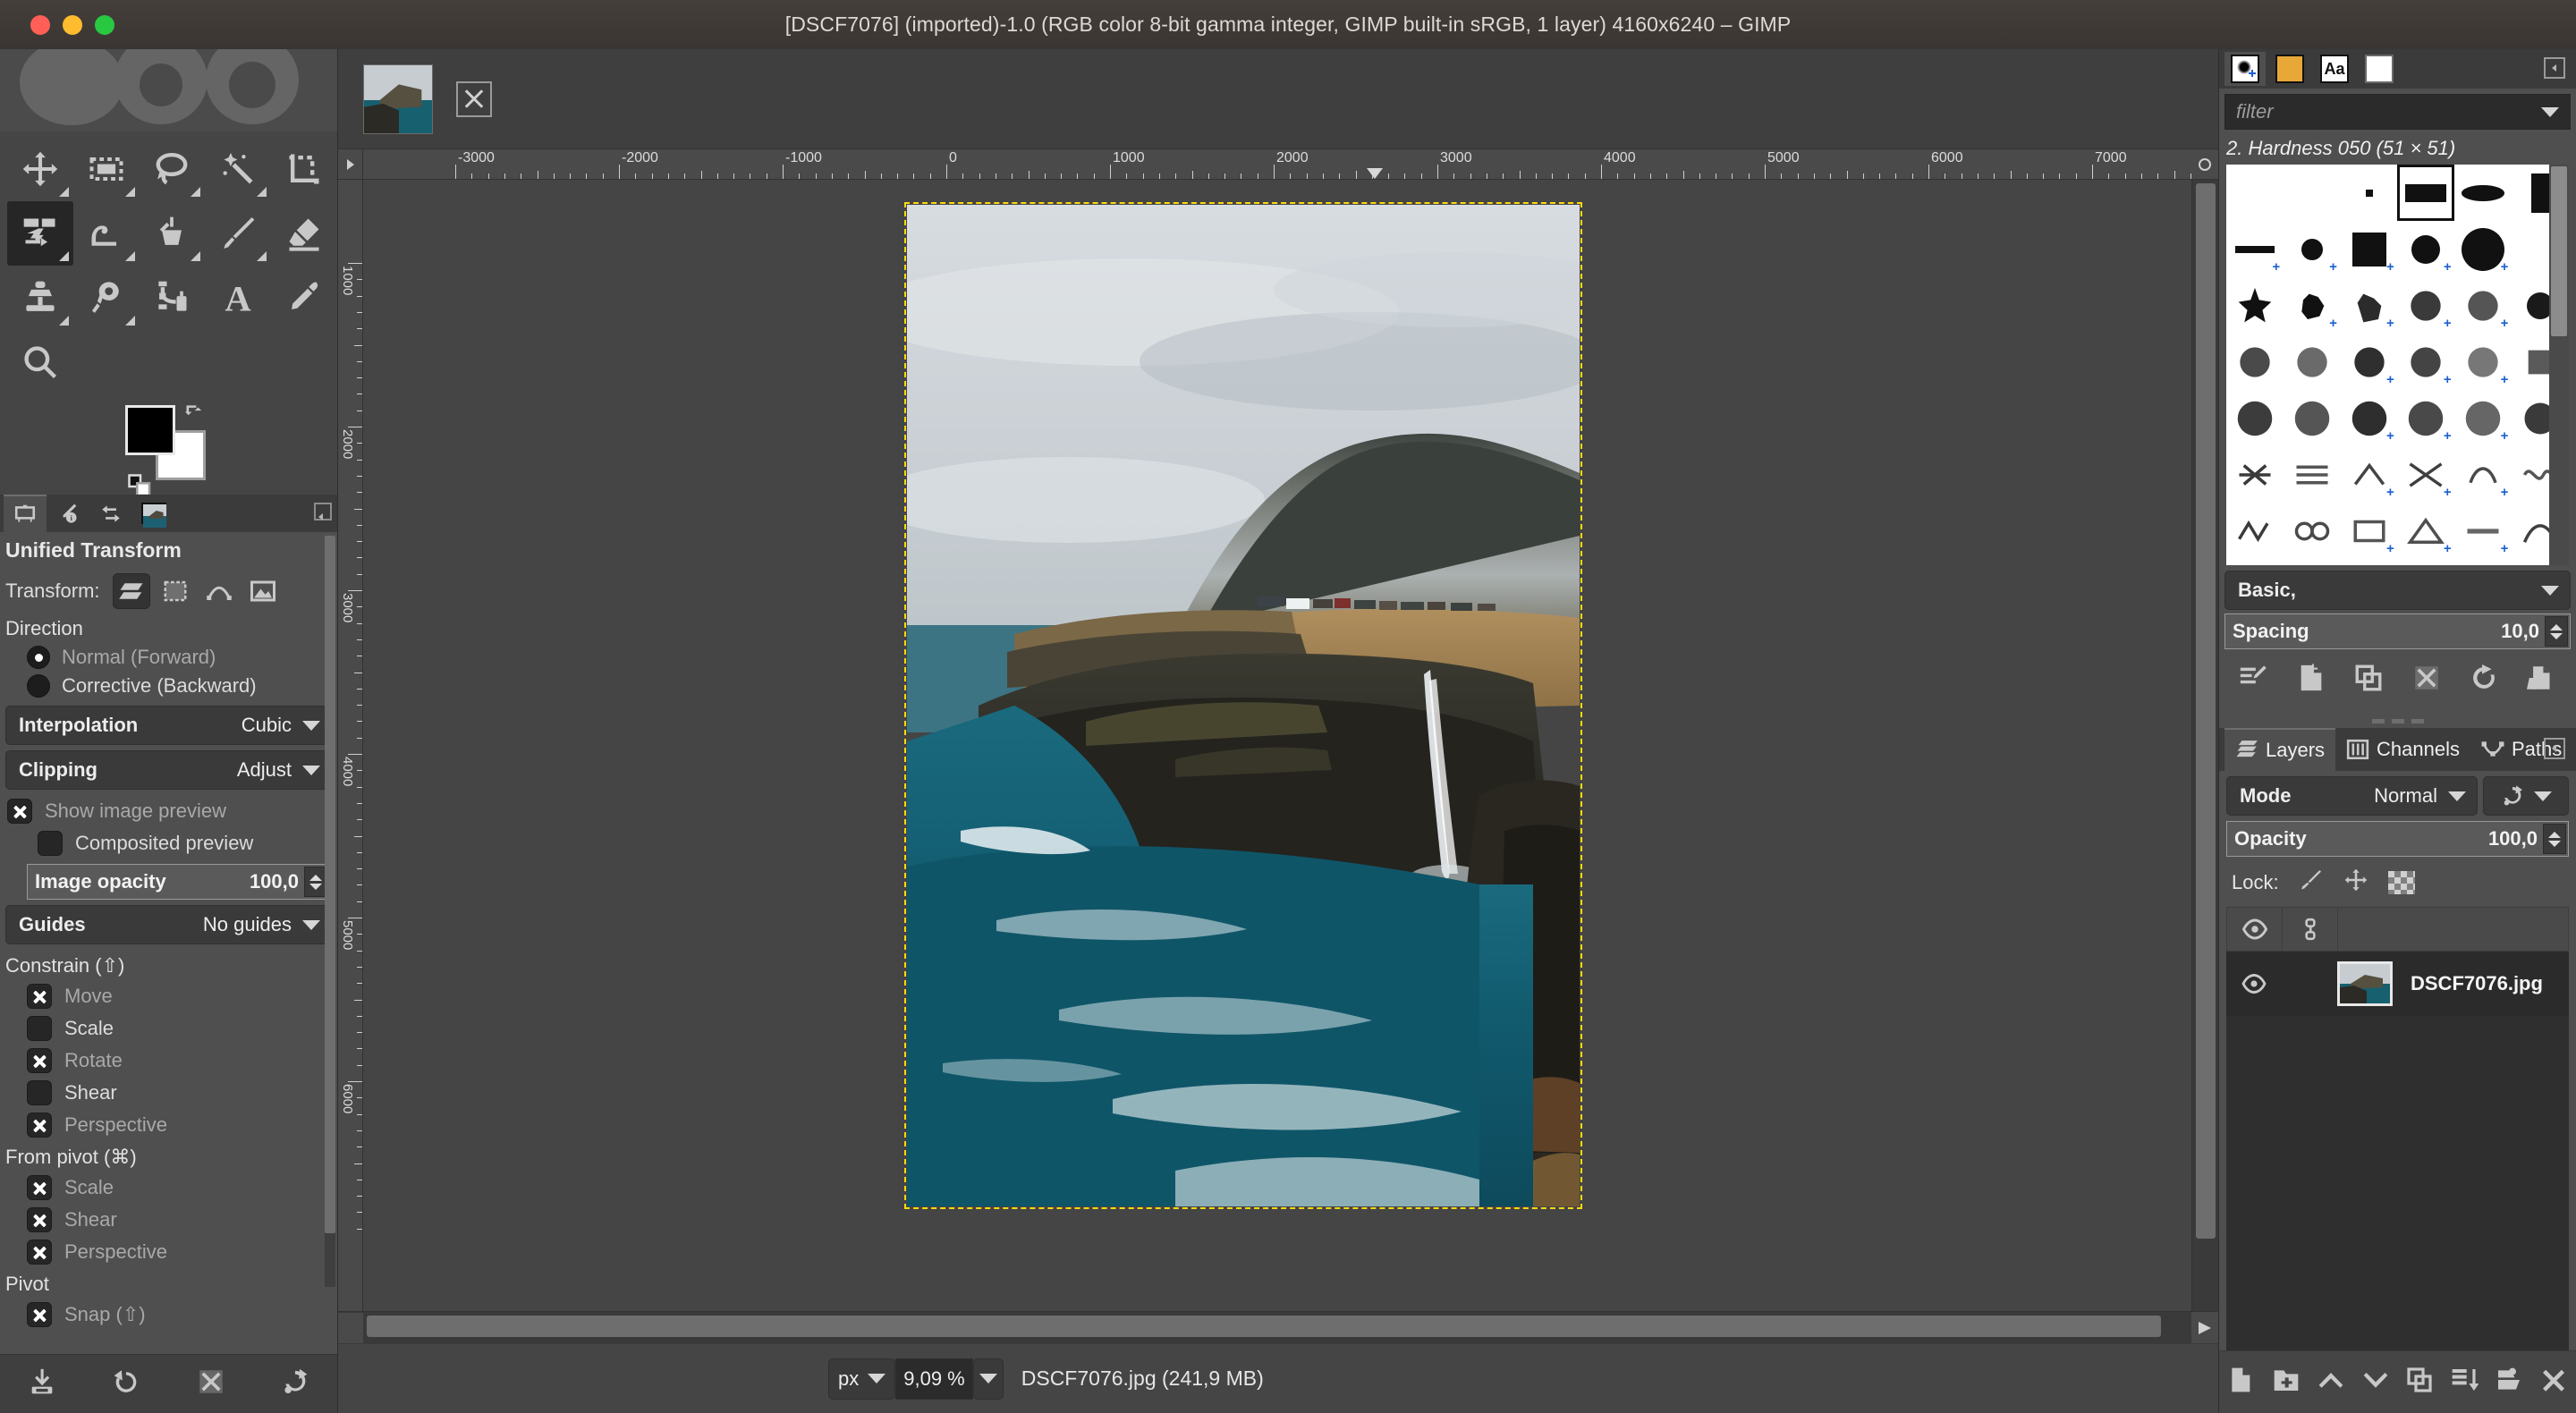 Image resolution: width=2576 pixels, height=1413 pixels. What do you see at coordinates (2254, 983) in the screenshot?
I see `layer-visibility-toggle` at bounding box center [2254, 983].